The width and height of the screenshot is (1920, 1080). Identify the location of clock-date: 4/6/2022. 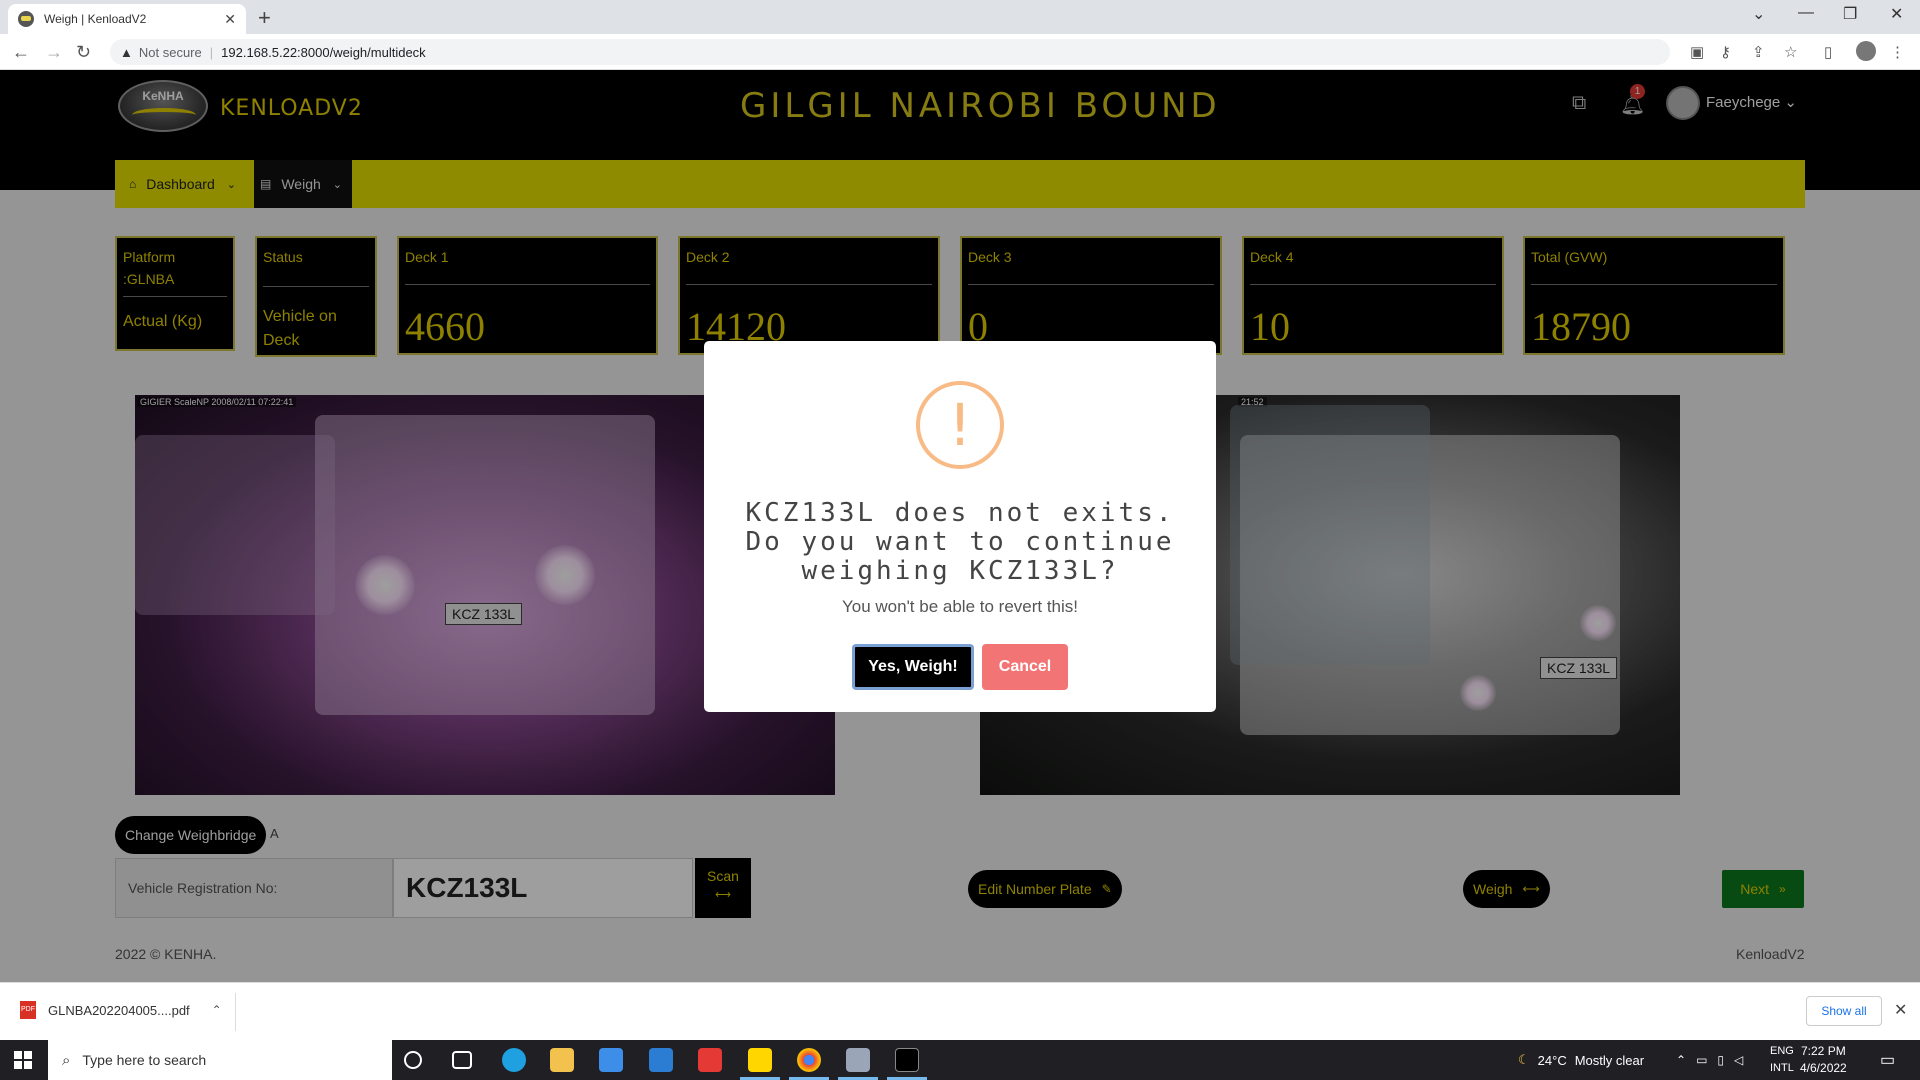
(1823, 1068).